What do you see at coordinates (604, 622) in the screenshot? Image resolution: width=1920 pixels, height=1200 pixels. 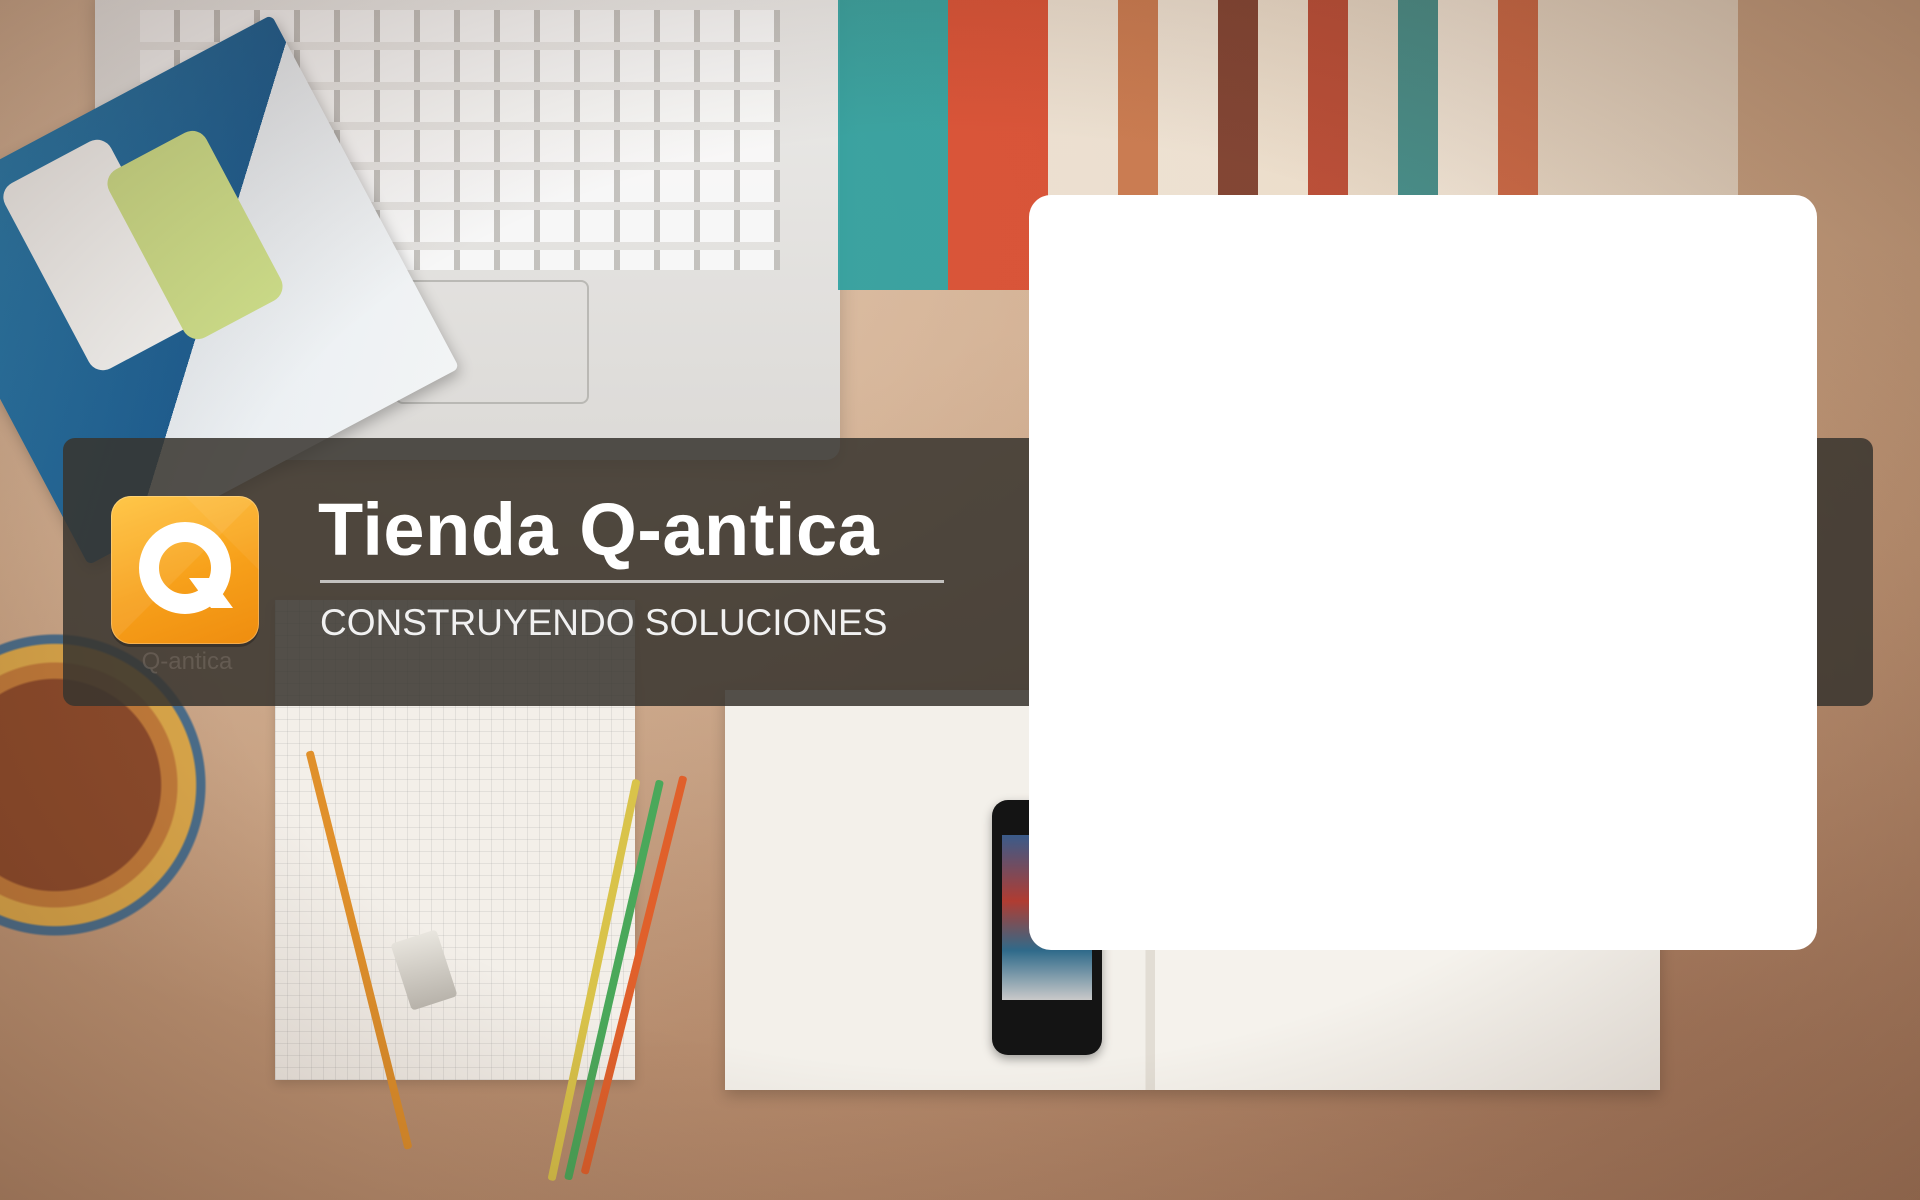 I see `site-tagline: CONSTRUYENDO SOLUCIONES` at bounding box center [604, 622].